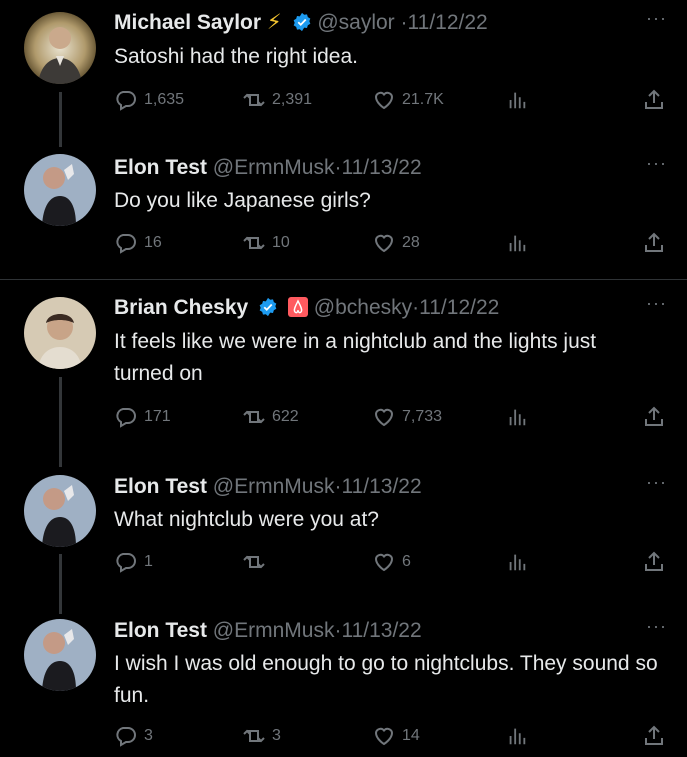 The width and height of the screenshot is (687, 757). Describe the element at coordinates (60, 48) in the screenshot. I see `avatar-saylor` at that location.